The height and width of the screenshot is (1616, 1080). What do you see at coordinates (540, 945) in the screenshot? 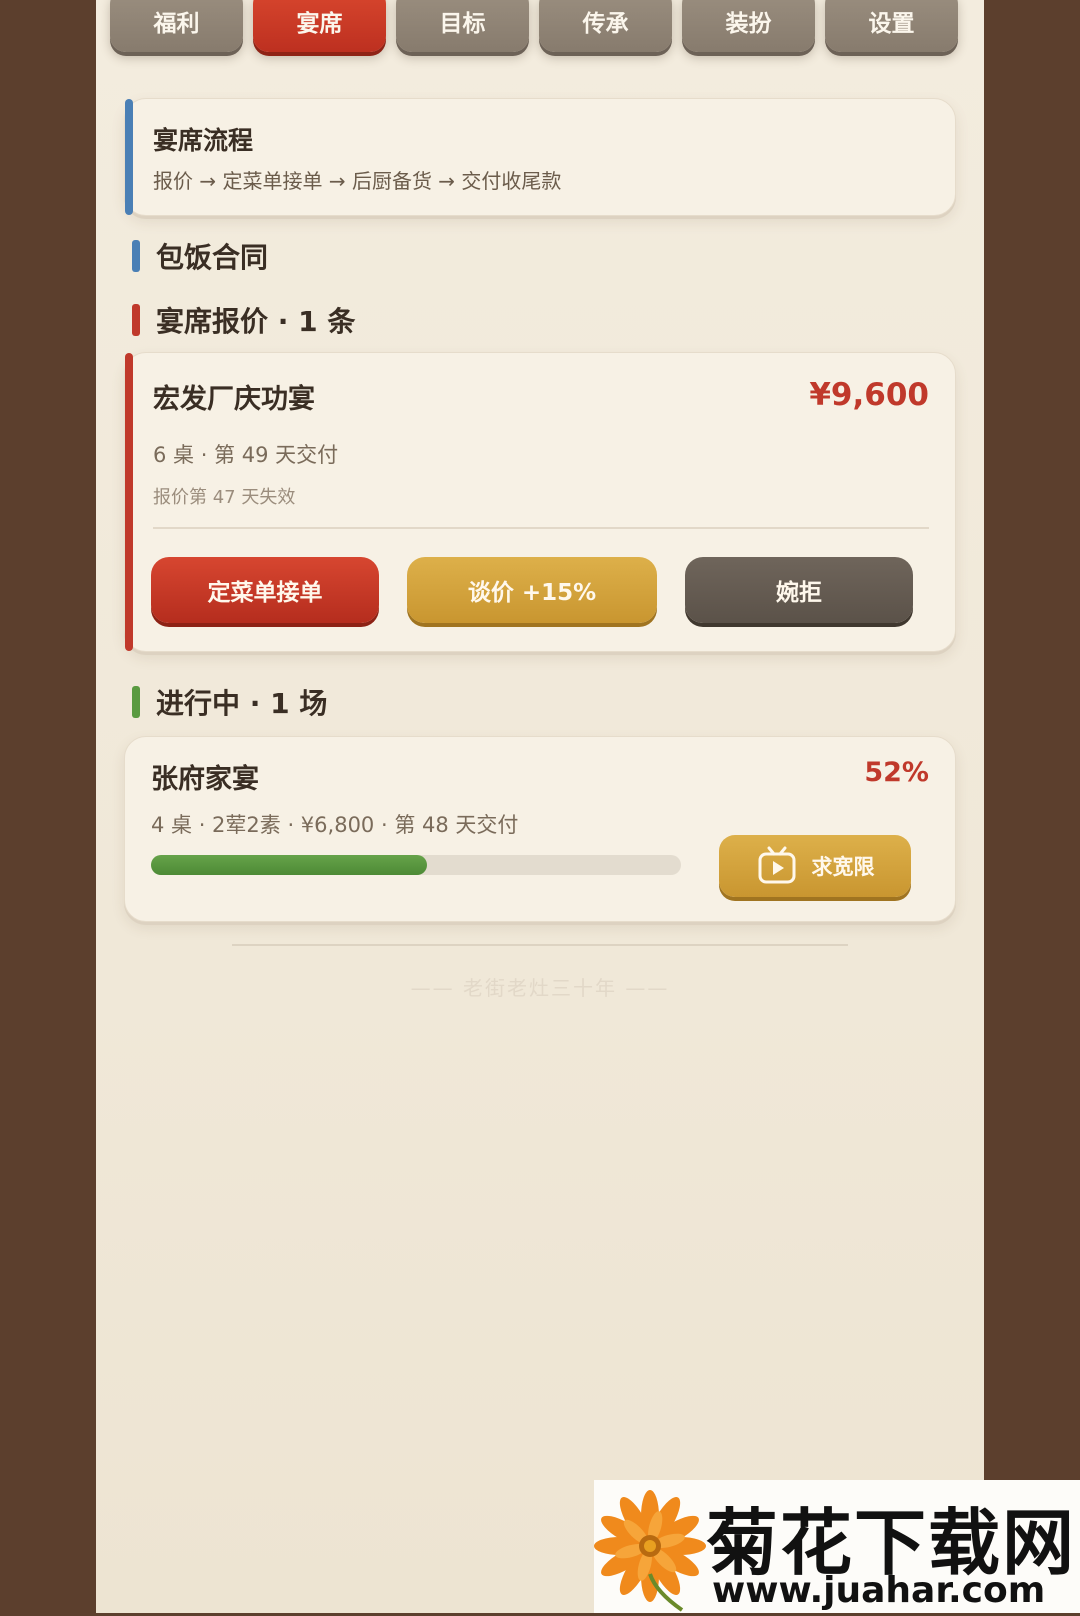
I see `footer-divider` at bounding box center [540, 945].